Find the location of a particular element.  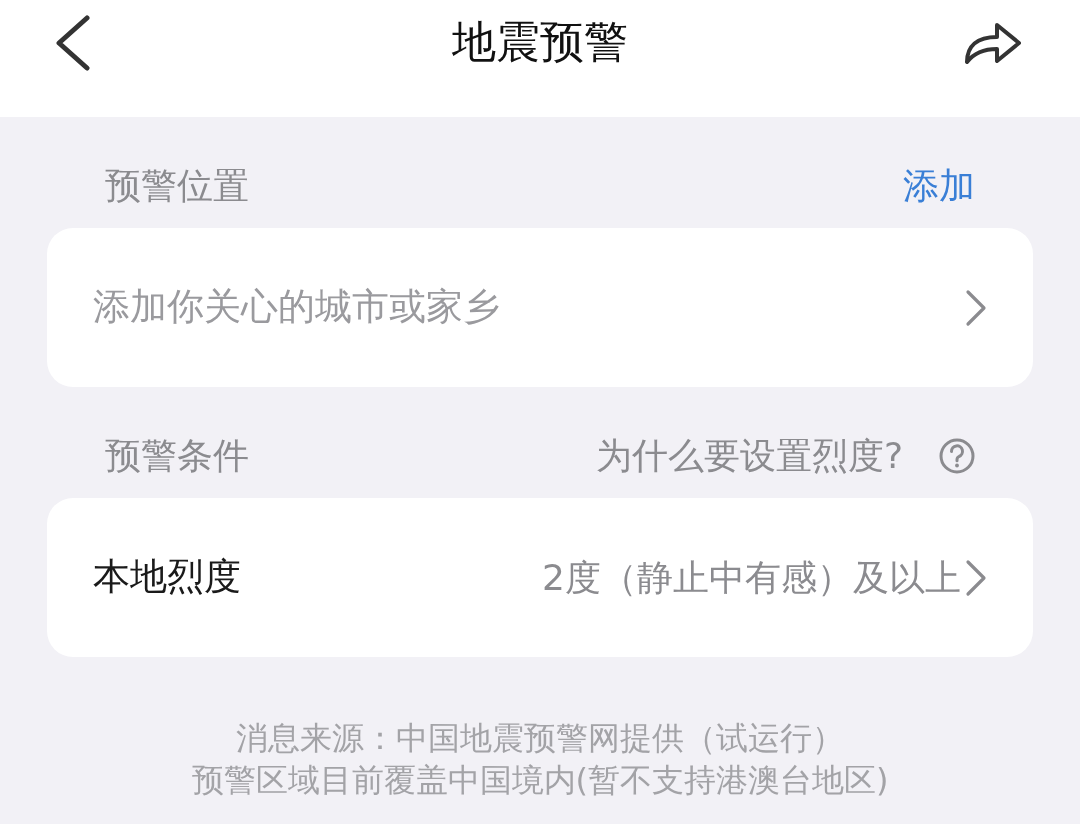

back-button is located at coordinates (72, 42).